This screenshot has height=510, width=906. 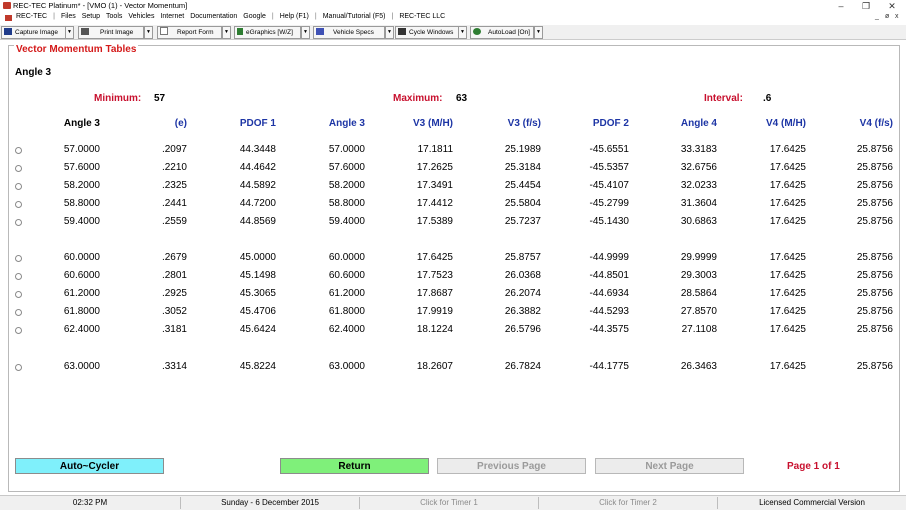 I want to click on minimize-button: –, so click(x=841, y=6).